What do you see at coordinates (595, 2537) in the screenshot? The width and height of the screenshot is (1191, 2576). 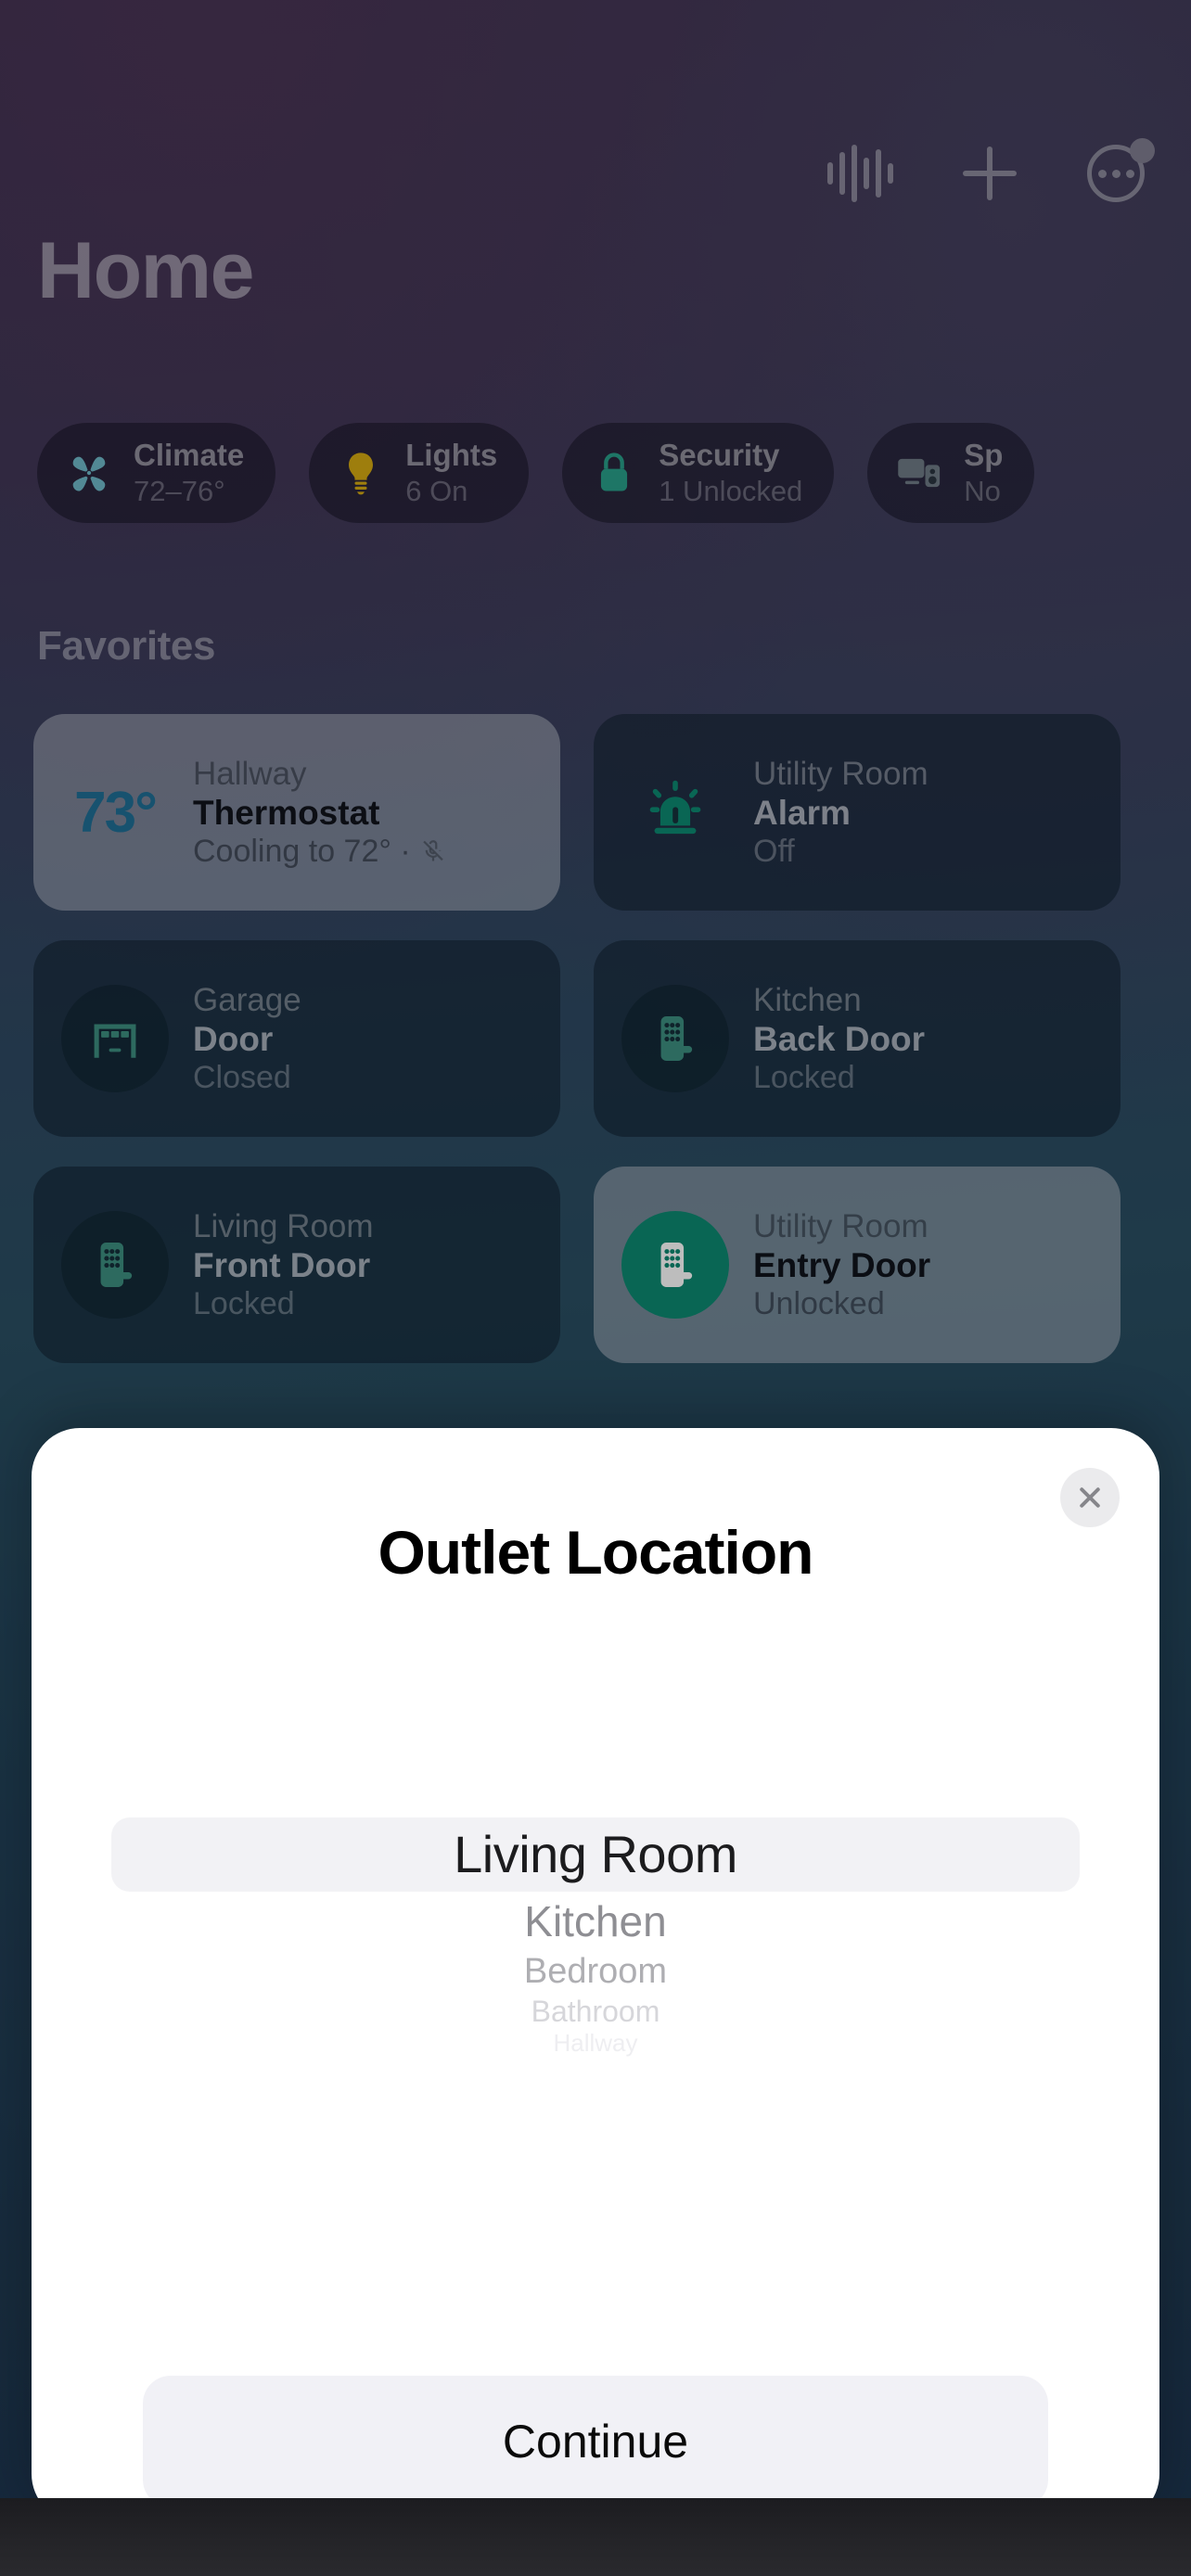 I see `device-bottom-bar` at bounding box center [595, 2537].